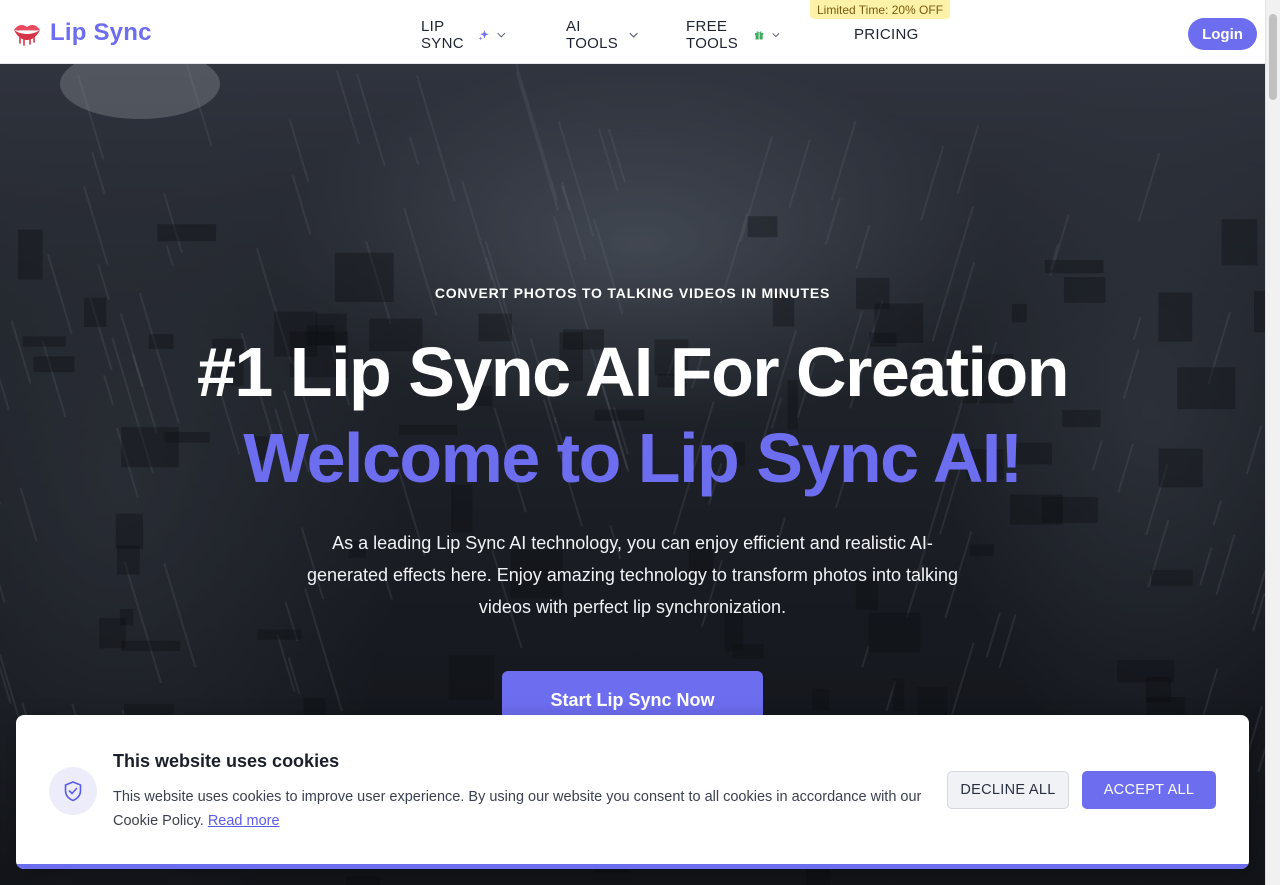 Image resolution: width=1280 pixels, height=885 pixels. What do you see at coordinates (27, 35) in the screenshot?
I see `lips-icon` at bounding box center [27, 35].